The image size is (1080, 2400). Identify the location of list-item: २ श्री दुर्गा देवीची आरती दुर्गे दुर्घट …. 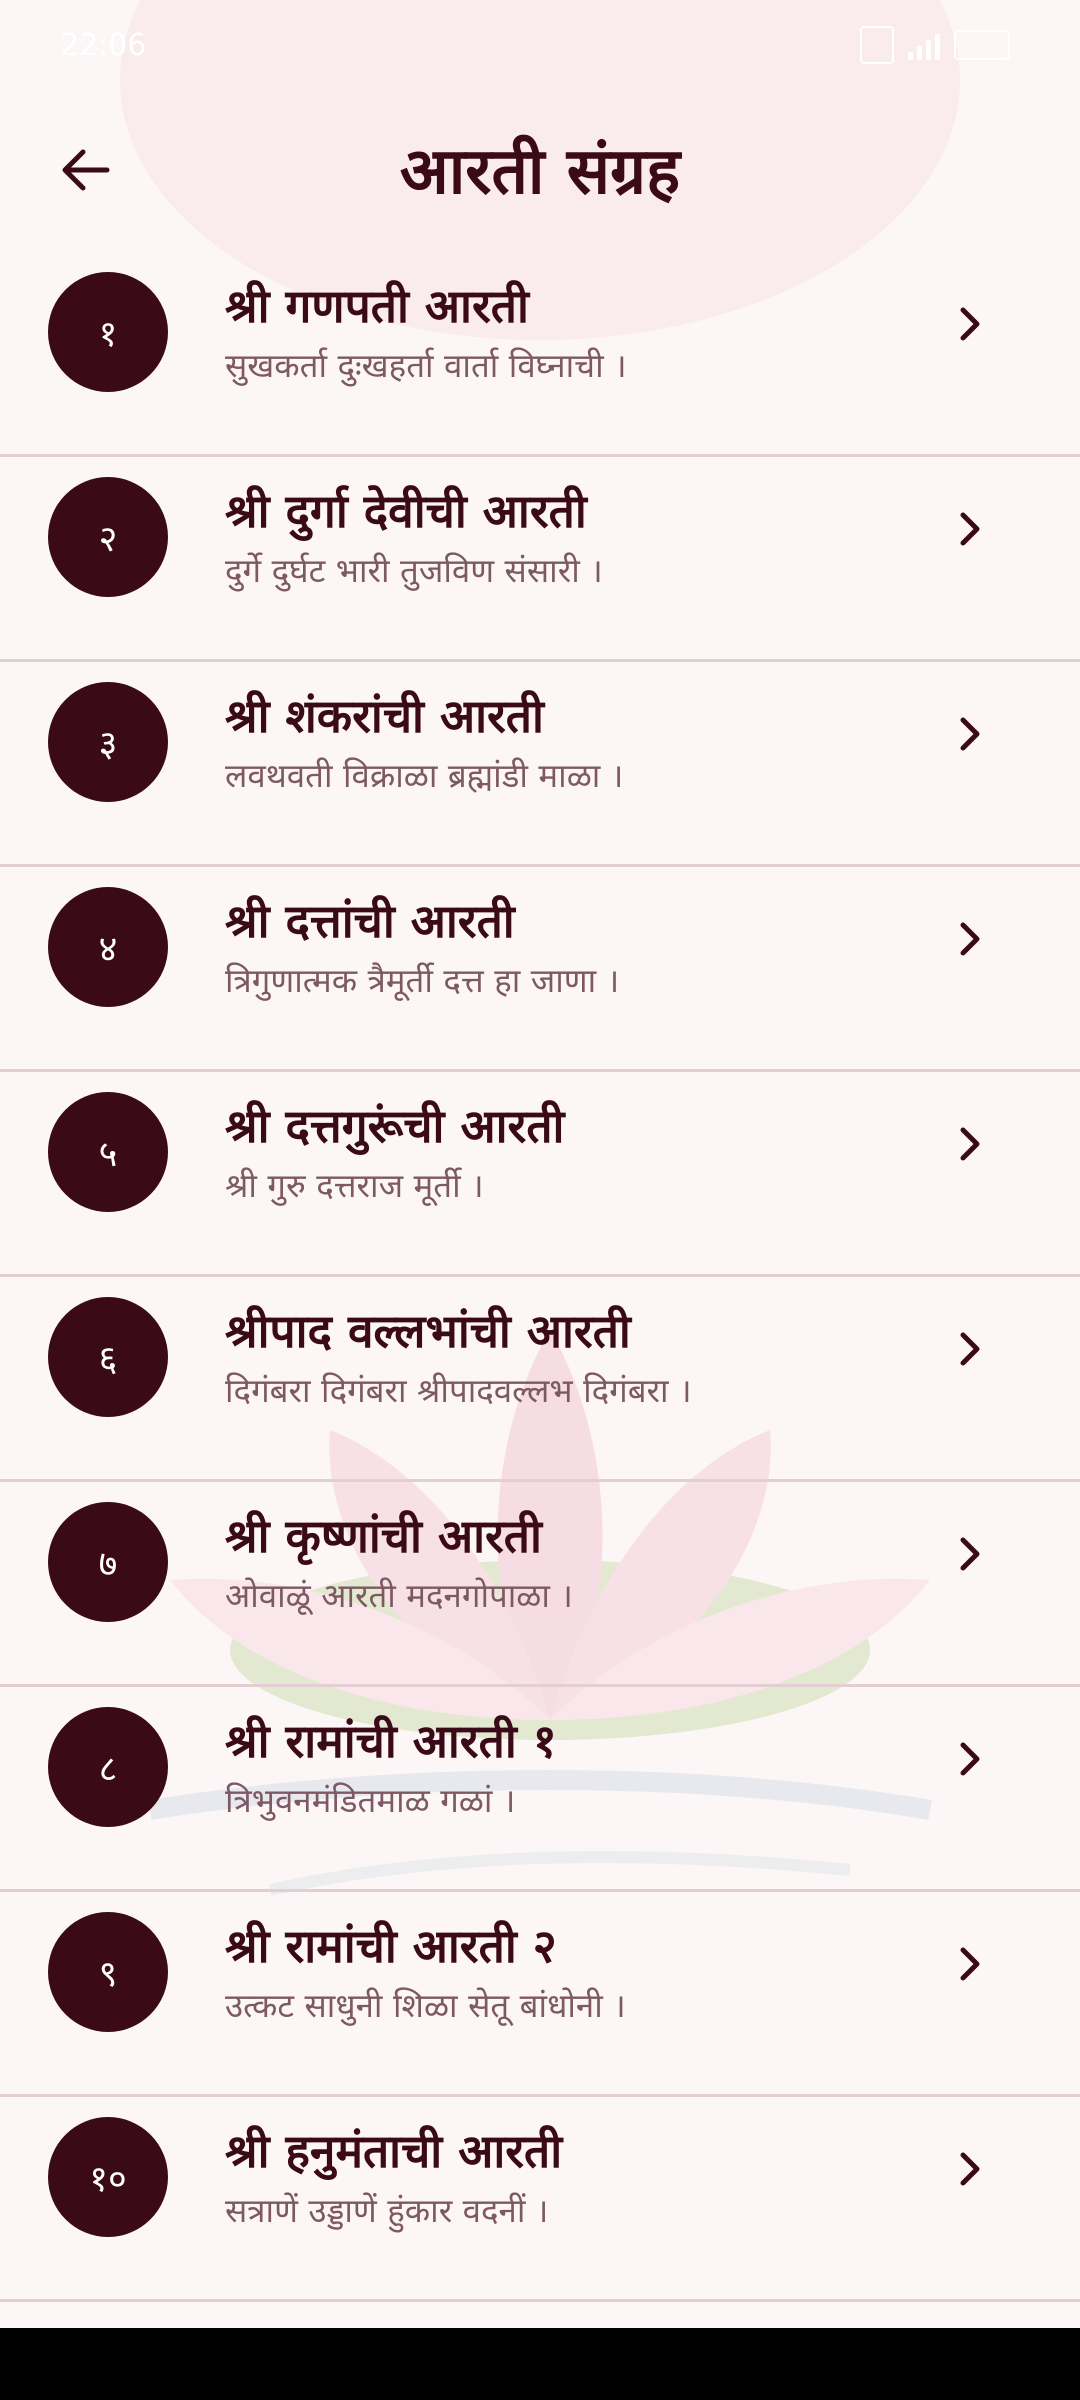
(540, 559).